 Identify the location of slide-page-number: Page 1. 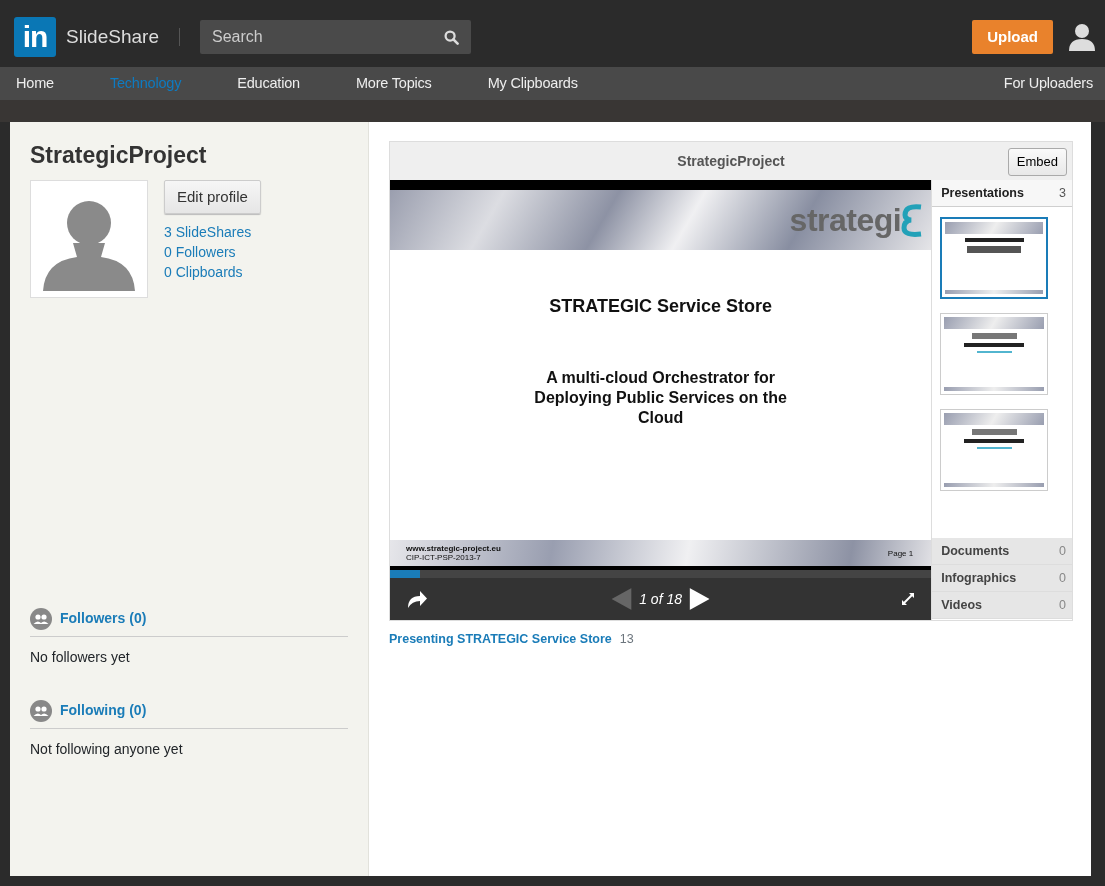
(900, 553).